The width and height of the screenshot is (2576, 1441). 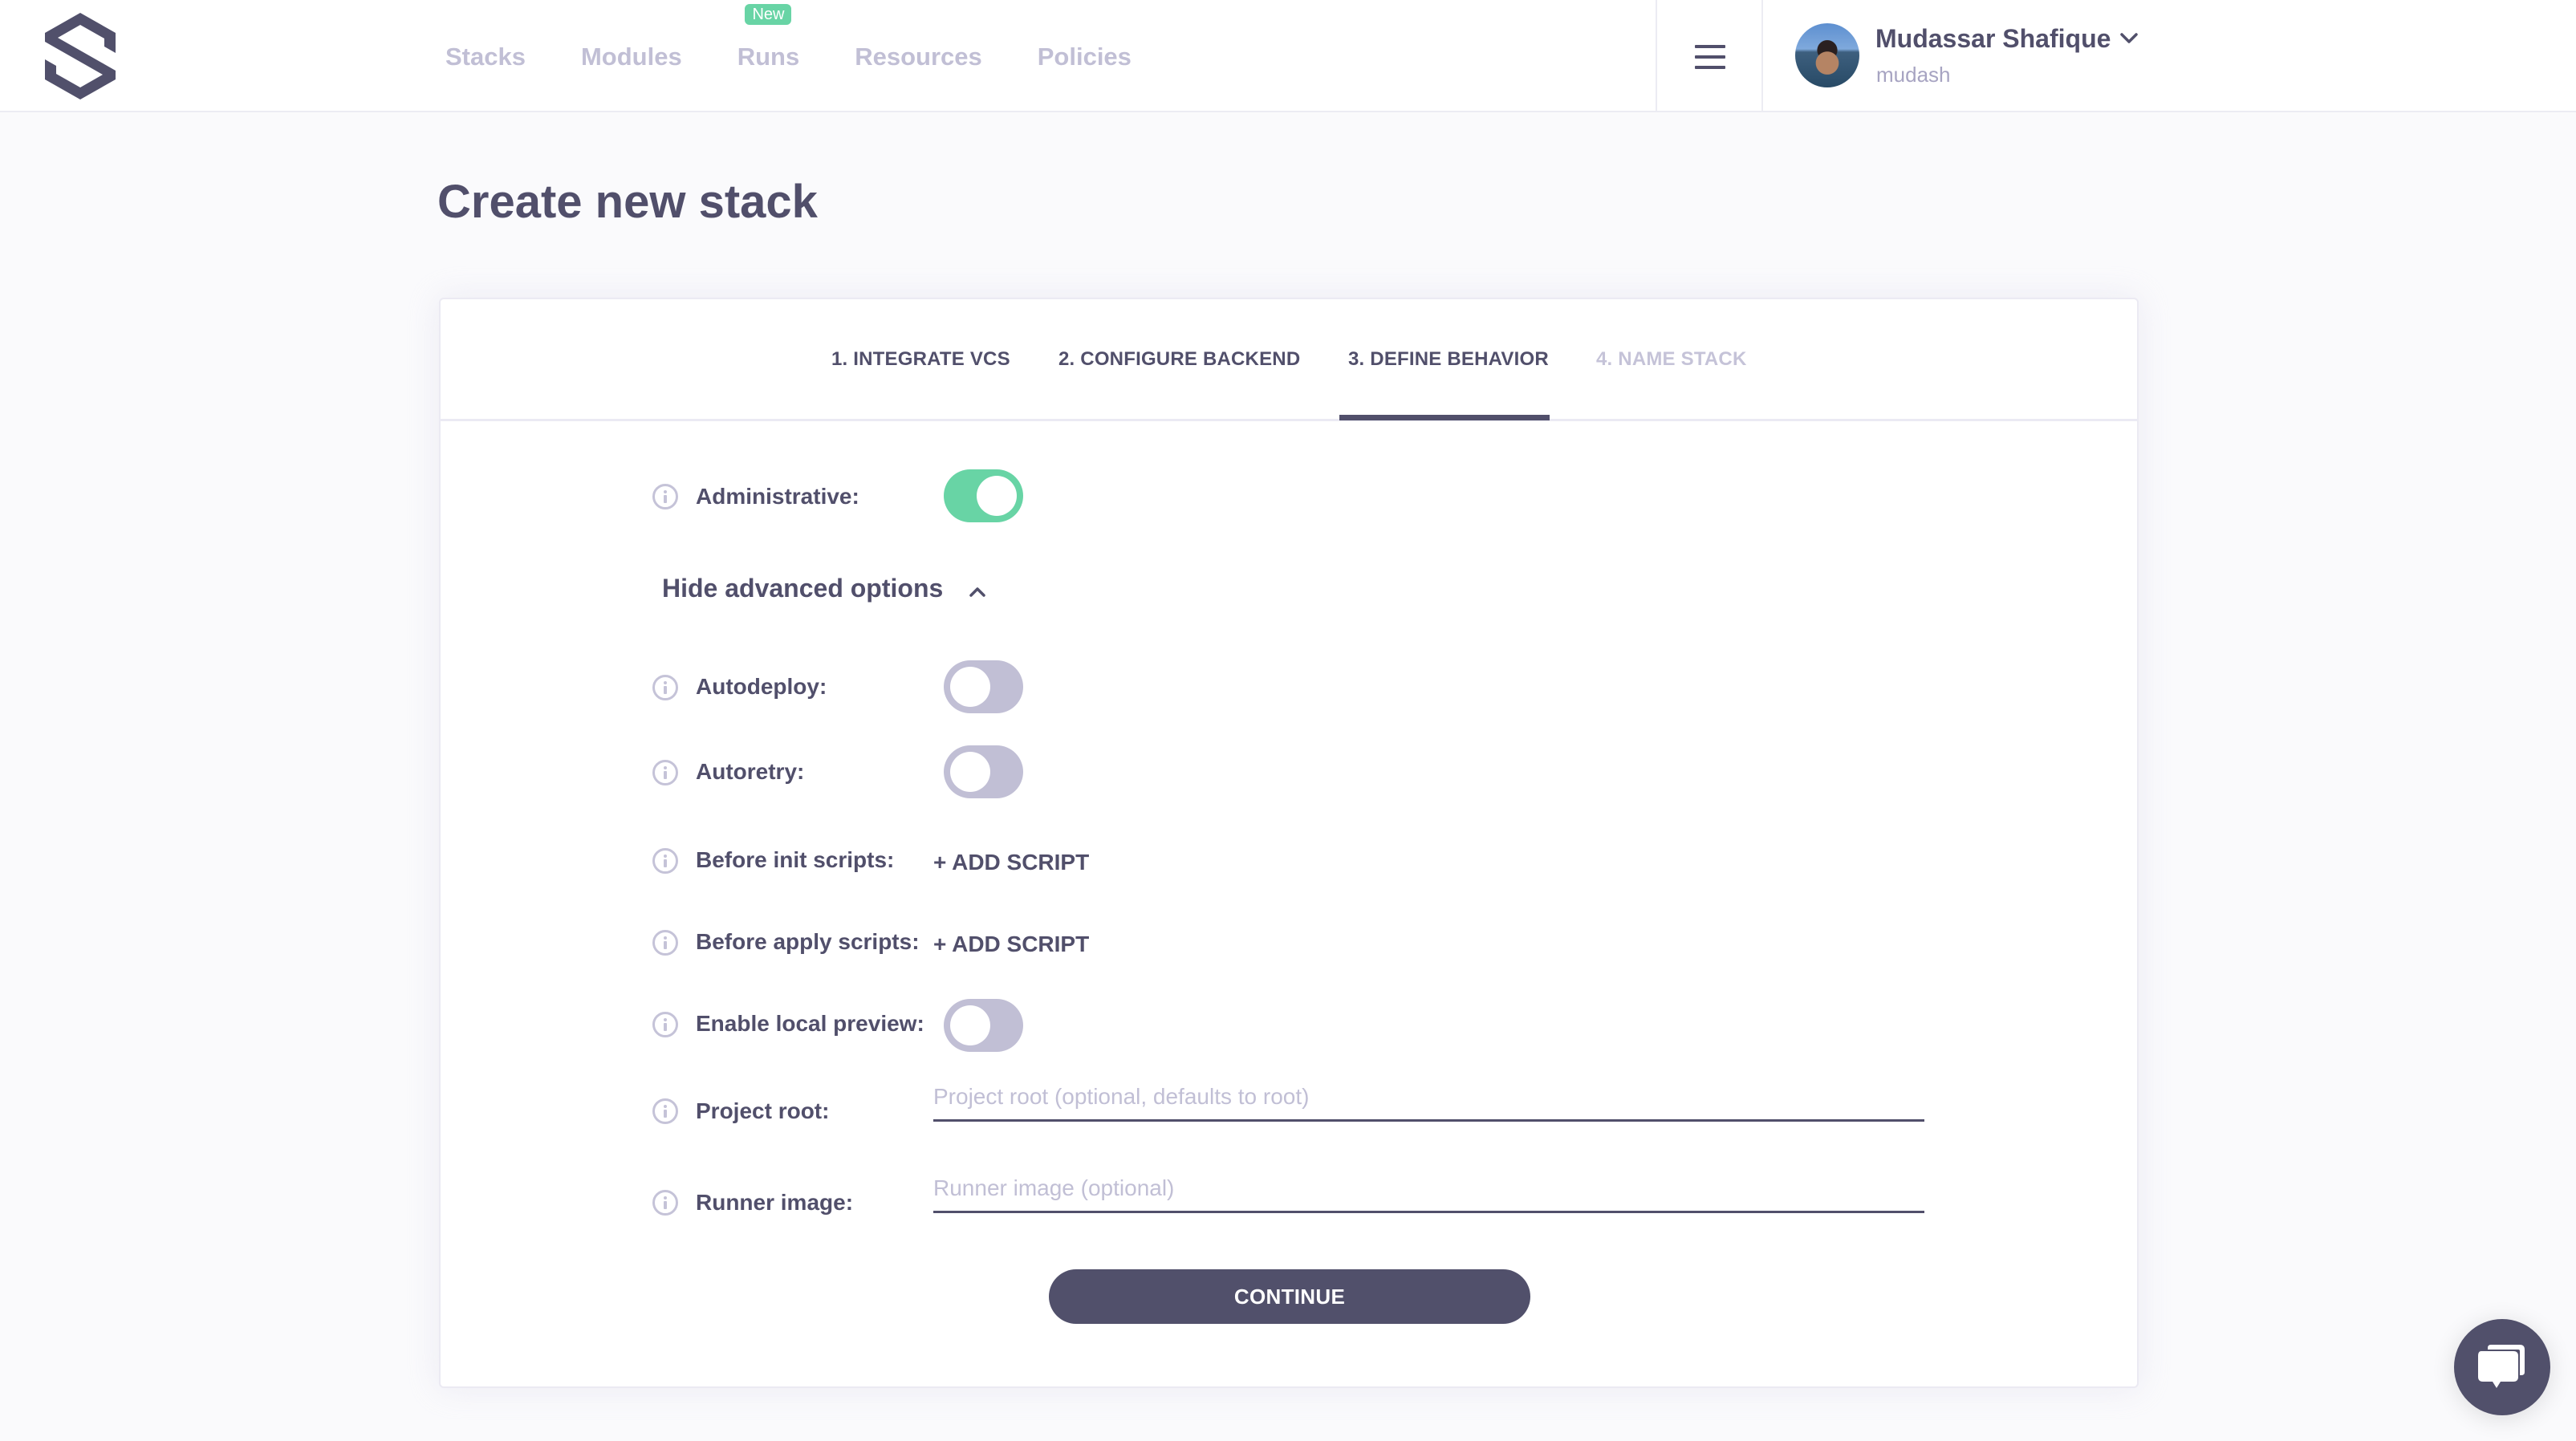 What do you see at coordinates (80, 56) in the screenshot?
I see `spacelift-logo-icon` at bounding box center [80, 56].